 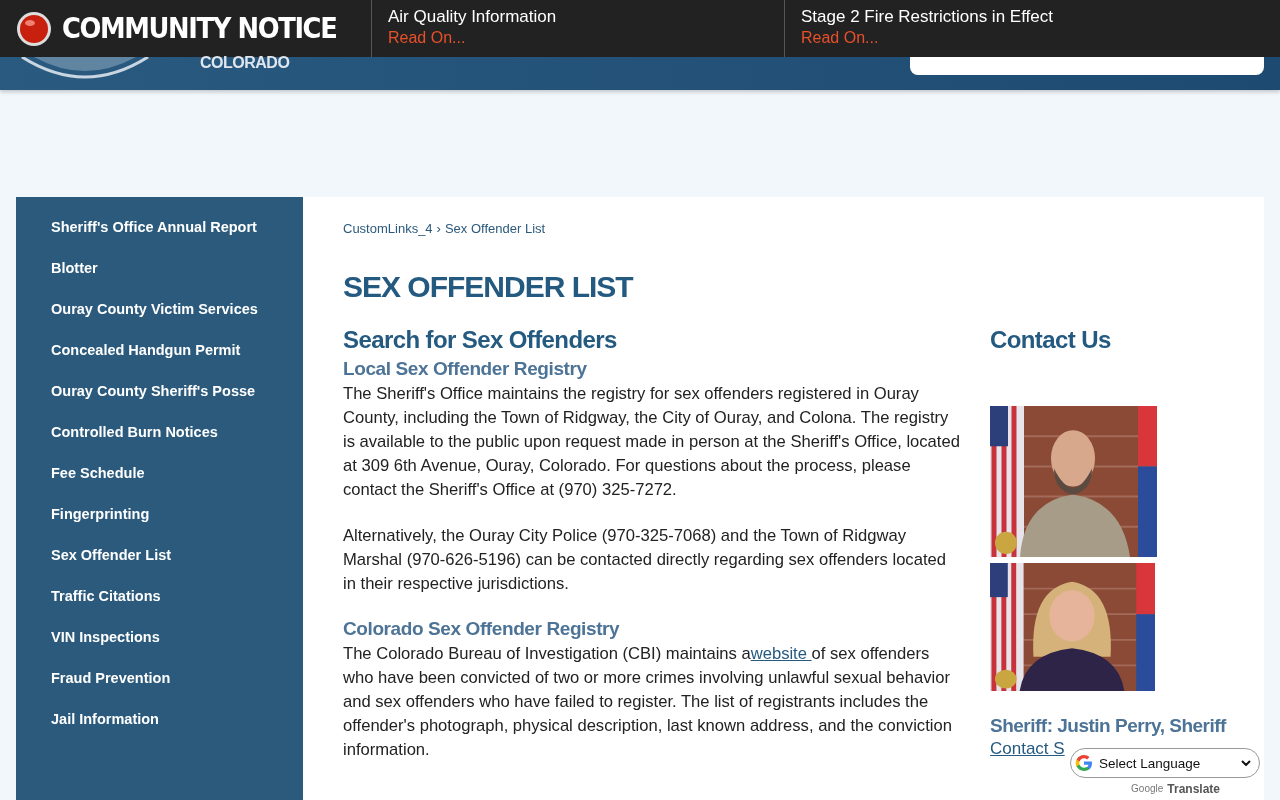 I want to click on sidebar-item: Concealed Handgun Permit, so click(x=159, y=350).